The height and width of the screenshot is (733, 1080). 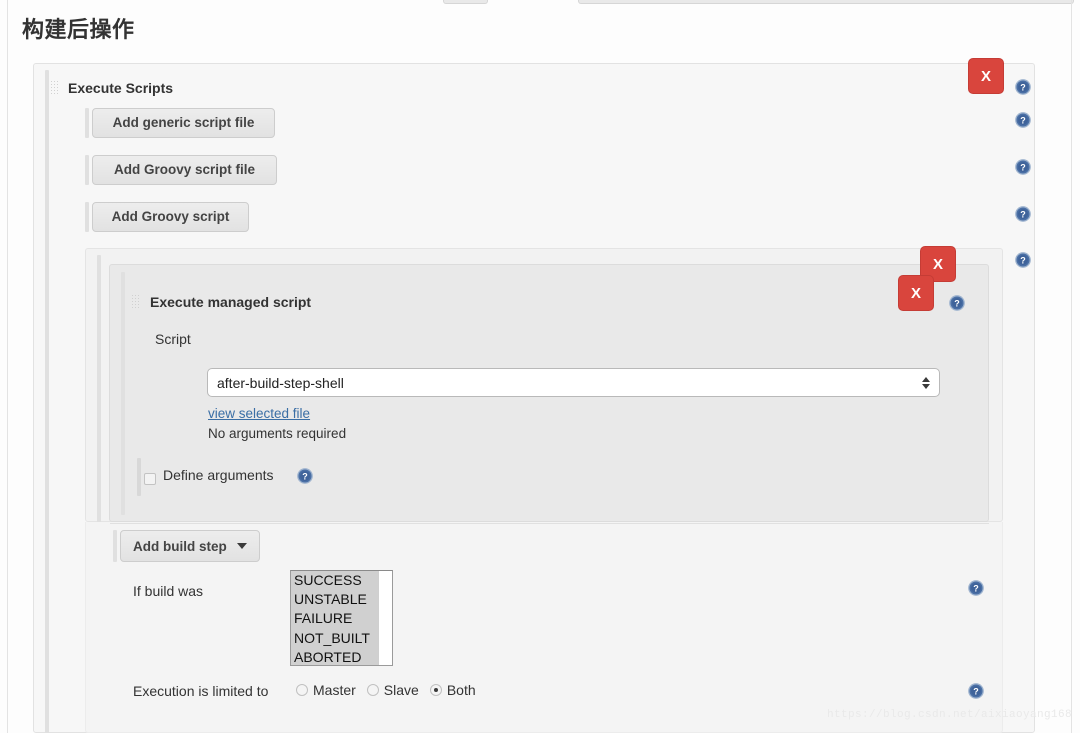 What do you see at coordinates (401, 690) in the screenshot?
I see `radio-label-slave: Slave` at bounding box center [401, 690].